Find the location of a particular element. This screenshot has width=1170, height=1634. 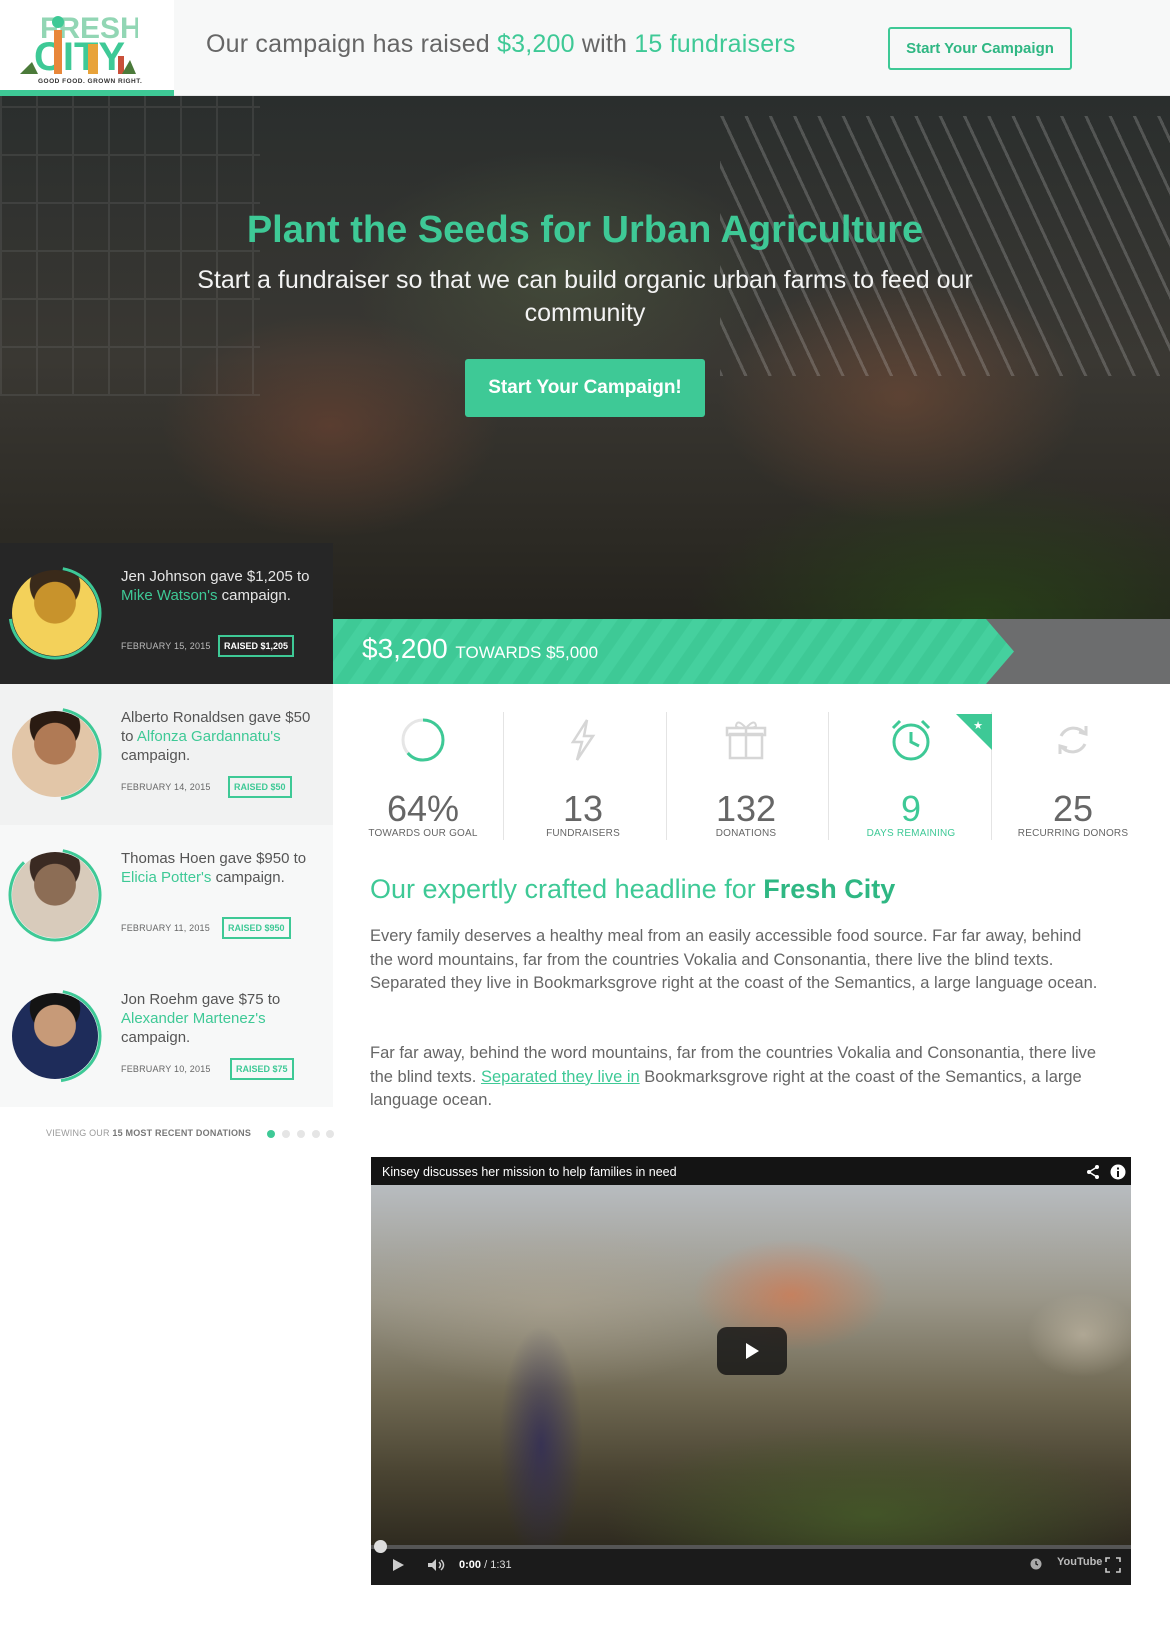

stat-value: 132 is located at coordinates (746, 808).